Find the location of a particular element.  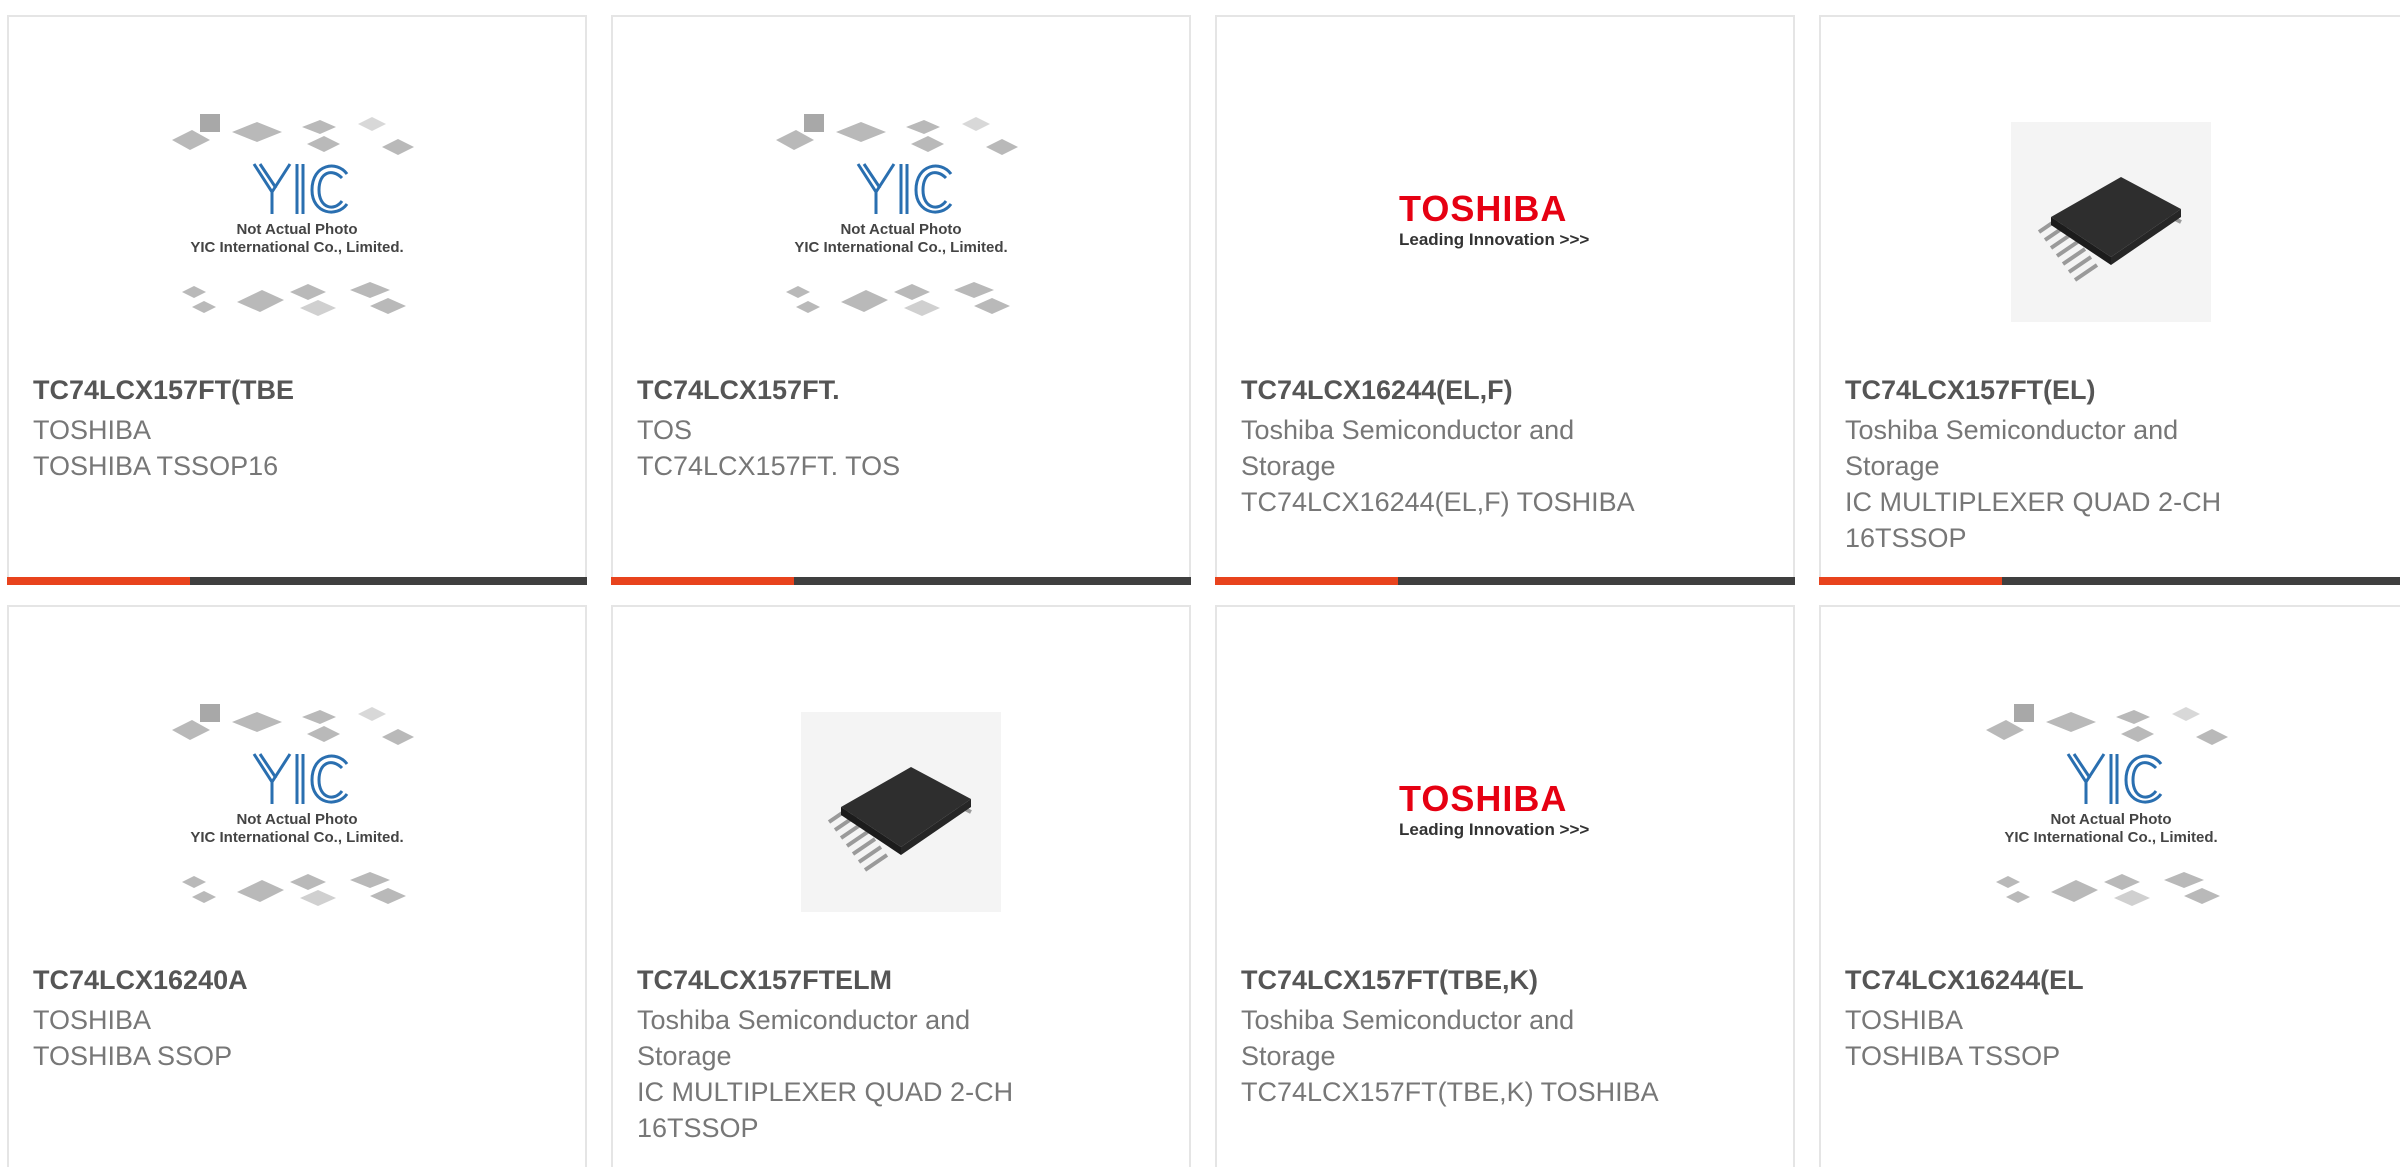

product-description: TC74LCX157FT(TBE,K) TOSHIBA is located at coordinates (1450, 1092).